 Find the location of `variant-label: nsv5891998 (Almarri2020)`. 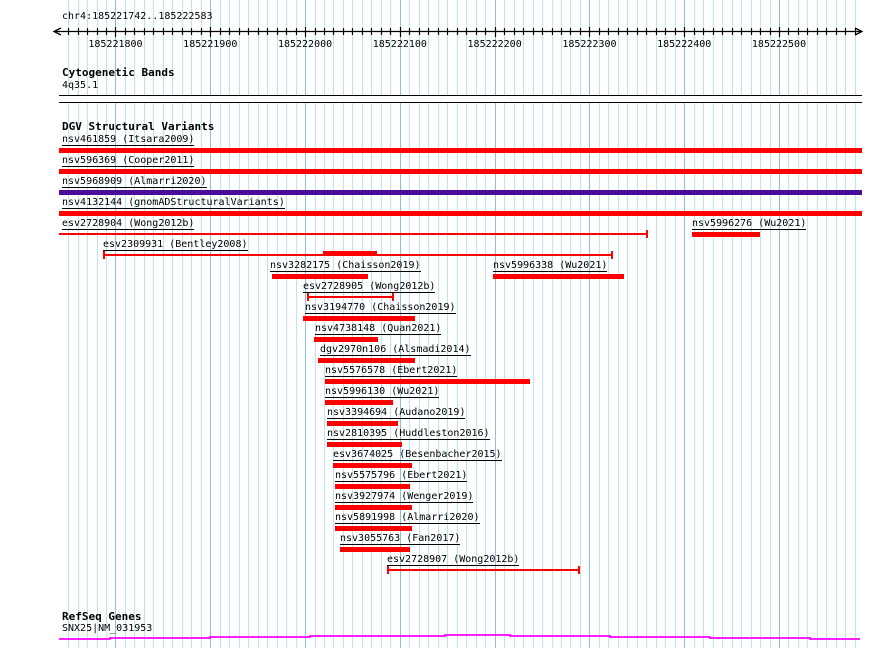

variant-label: nsv5891998 (Almarri2020) is located at coordinates (407, 518).